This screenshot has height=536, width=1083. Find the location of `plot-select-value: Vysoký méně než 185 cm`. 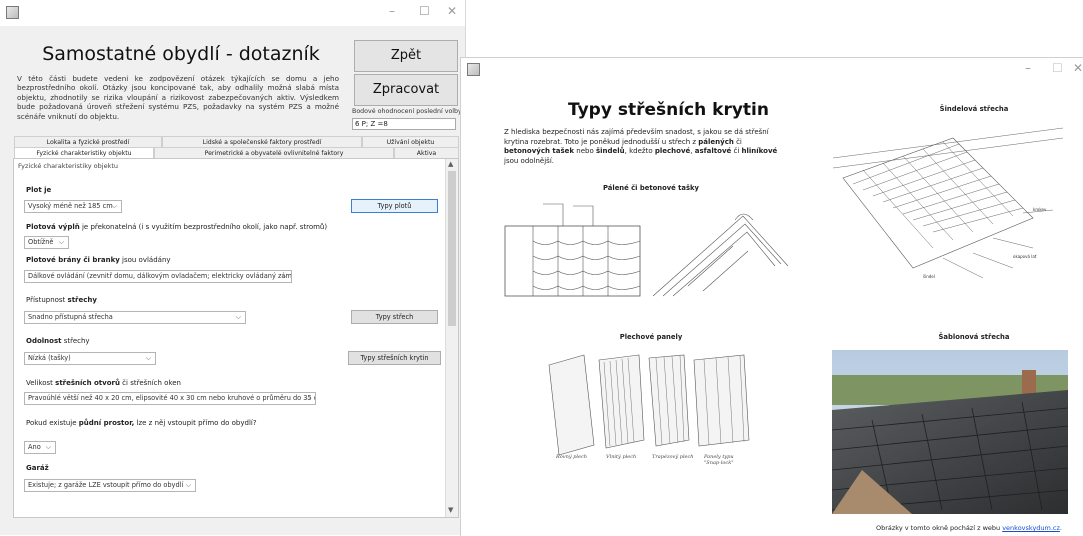

plot-select-value: Vysoký méně než 185 cm is located at coordinates (70, 206).